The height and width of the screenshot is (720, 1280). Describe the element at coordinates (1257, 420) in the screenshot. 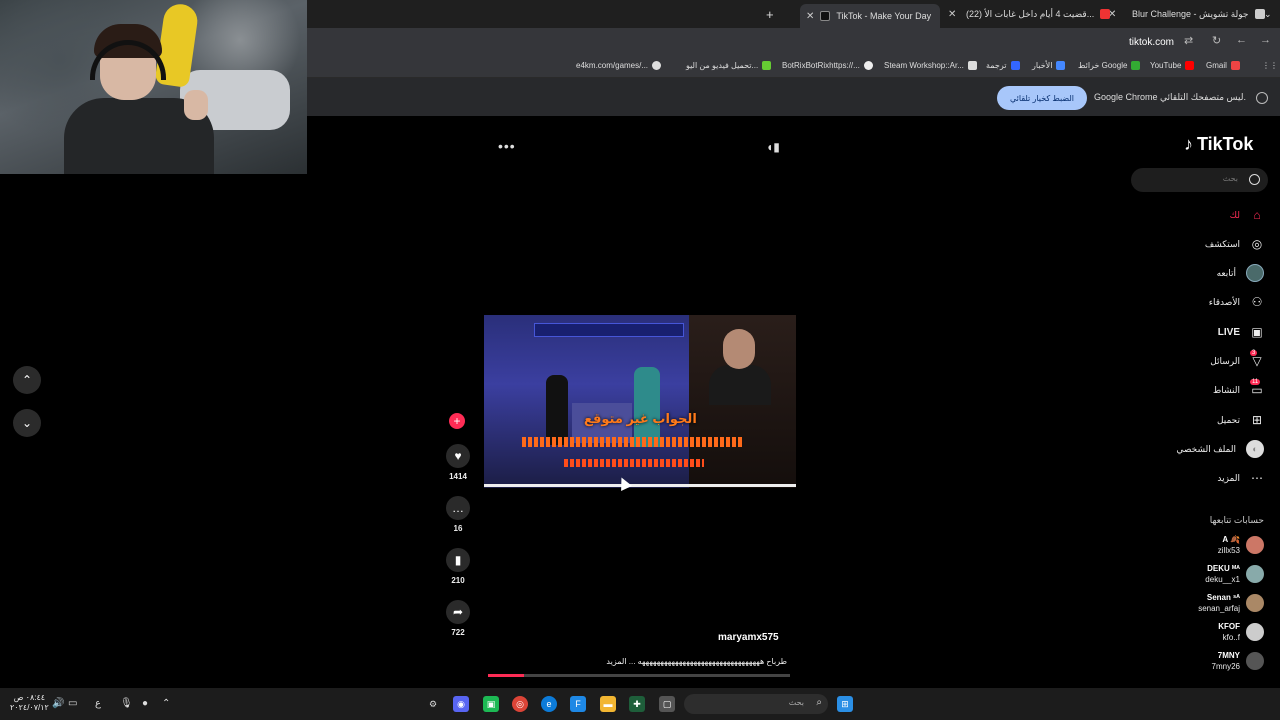

I see `upload-icon: ⊞` at that location.